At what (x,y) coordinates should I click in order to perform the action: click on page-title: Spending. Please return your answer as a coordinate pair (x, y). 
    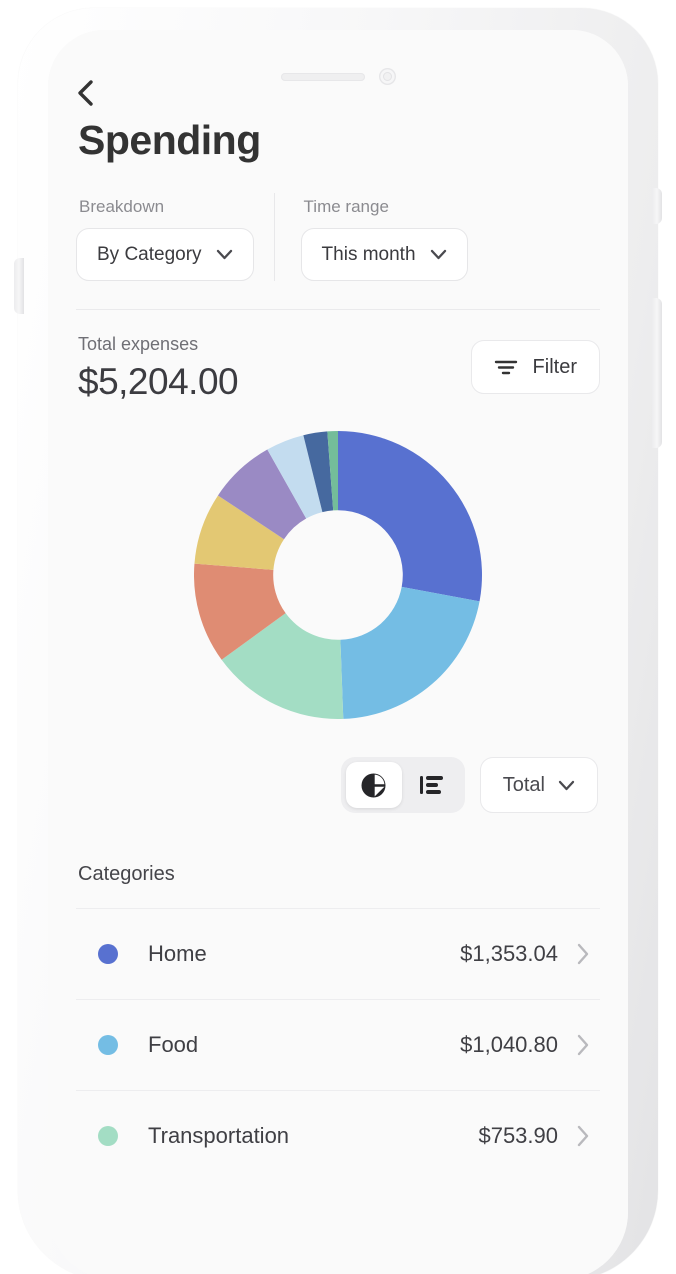
    Looking at the image, I should click on (169, 140).